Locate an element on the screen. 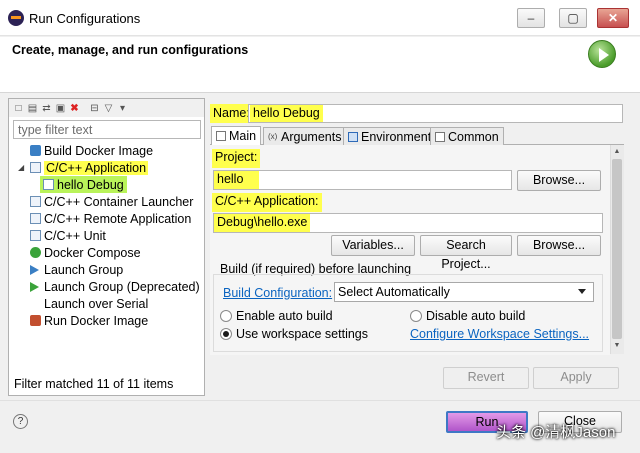 This screenshot has height=453, width=640. tree-item-launch-group: Launch Group is located at coordinates (76, 269).